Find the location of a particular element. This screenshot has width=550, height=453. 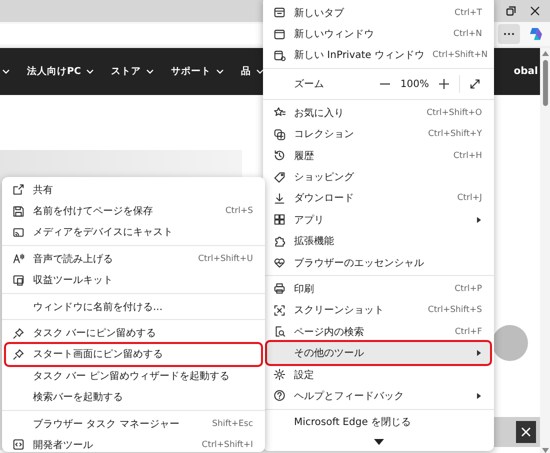

menu-item: 収益ツールキット is located at coordinates (133, 280).